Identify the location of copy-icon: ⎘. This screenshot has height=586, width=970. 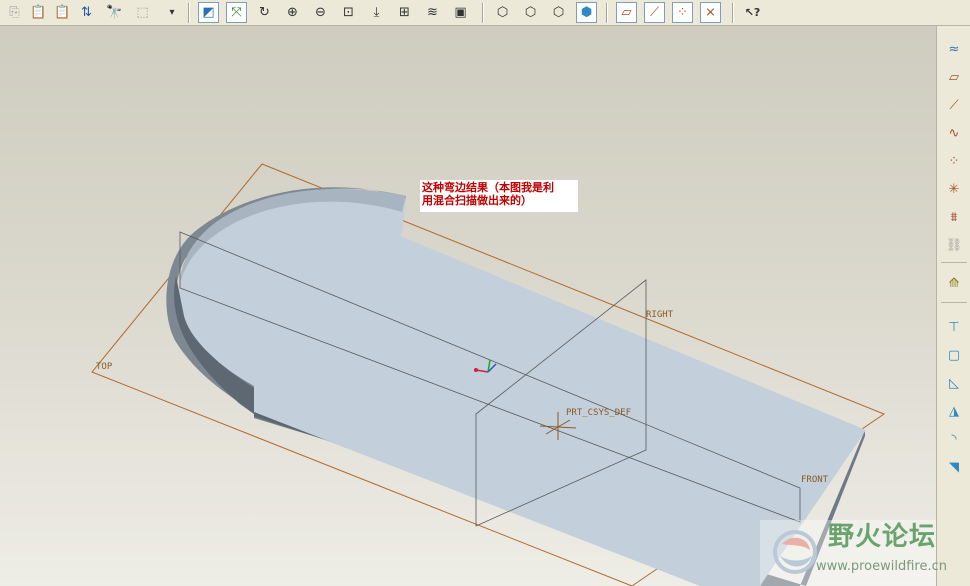
(14, 12).